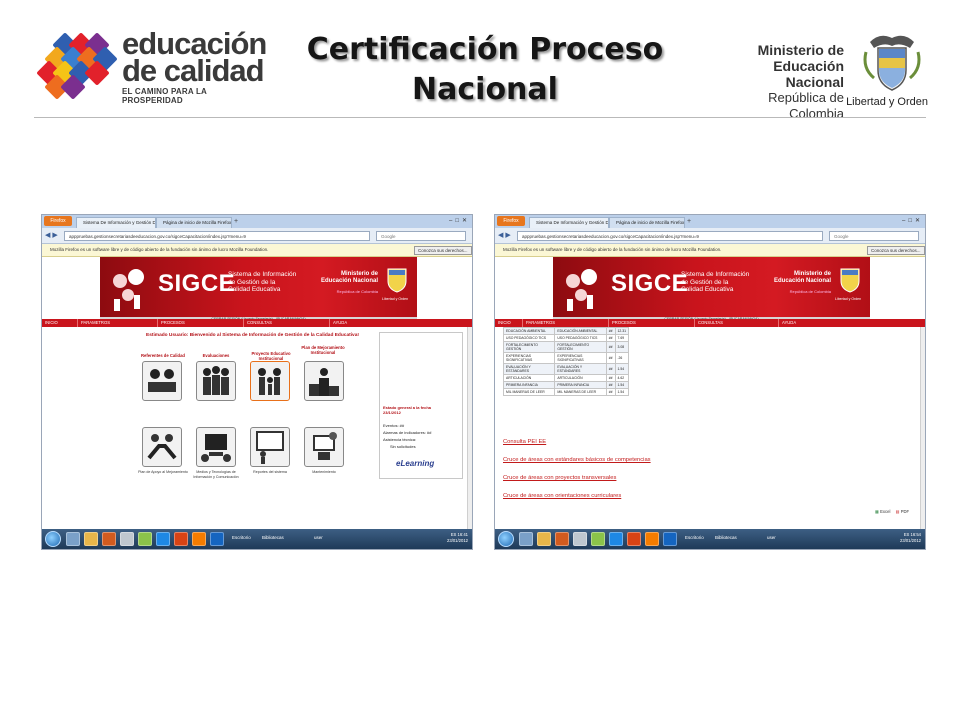 The height and width of the screenshot is (720, 960). Describe the element at coordinates (216, 447) in the screenshot. I see `module-medios-tic` at that location.